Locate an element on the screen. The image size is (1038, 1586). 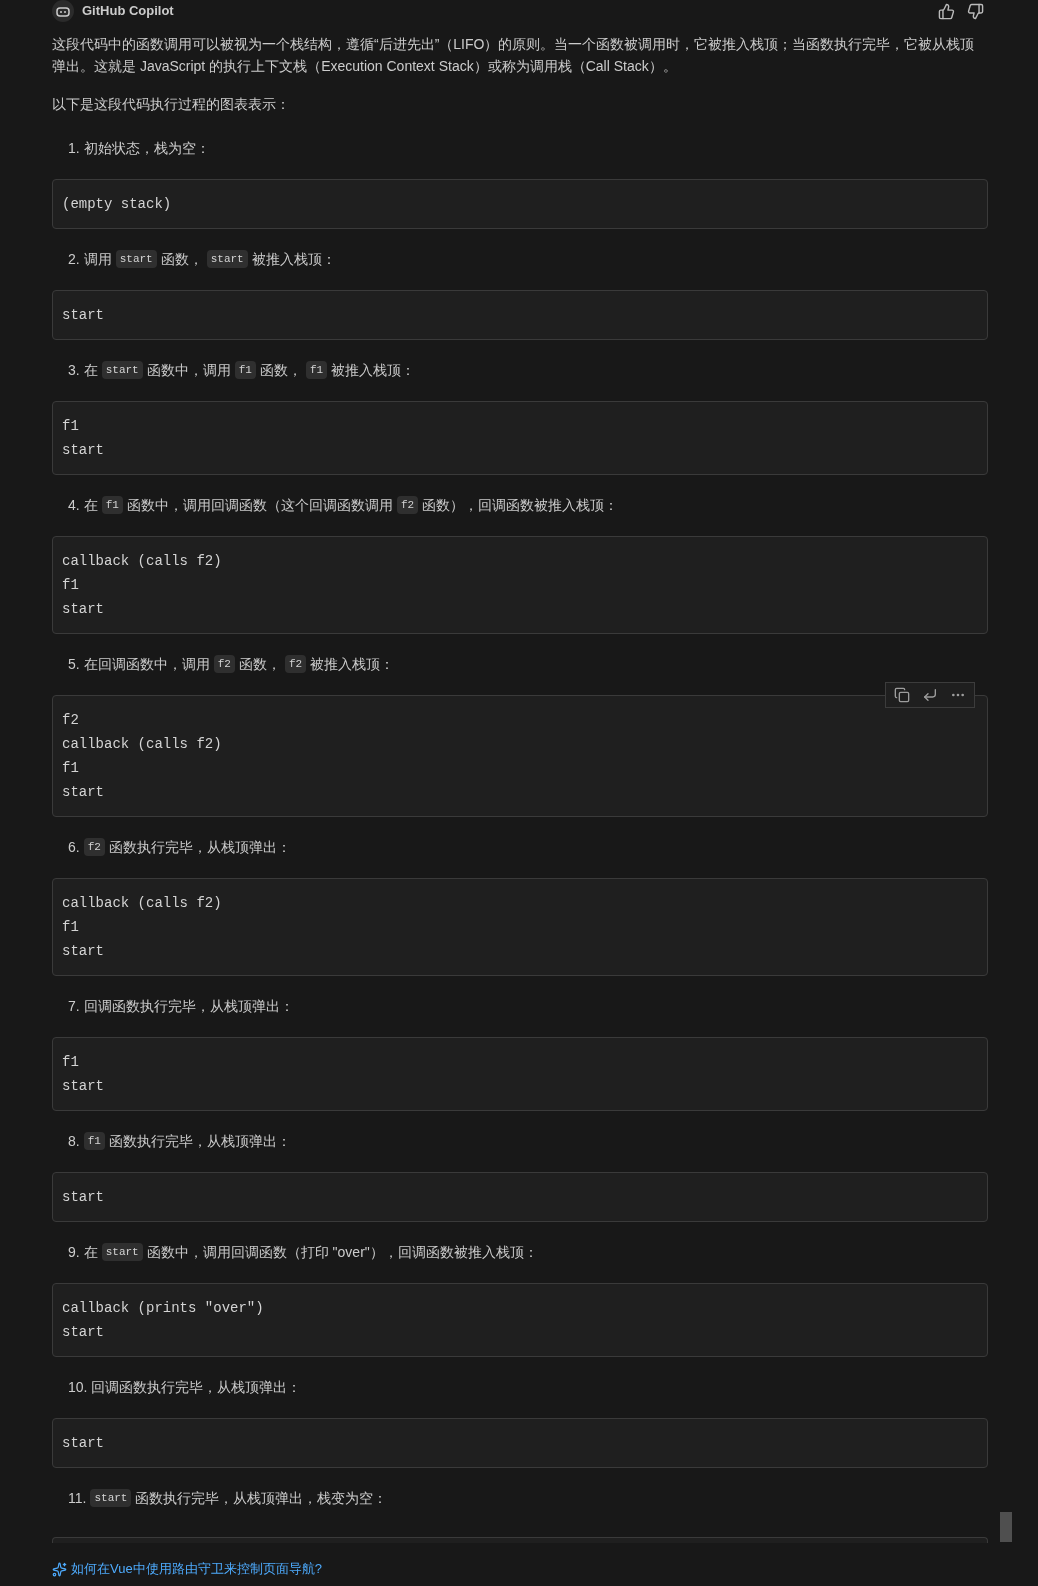
lead-text: 以下是这段代码执行过程的图表表示： is located at coordinates (171, 104).